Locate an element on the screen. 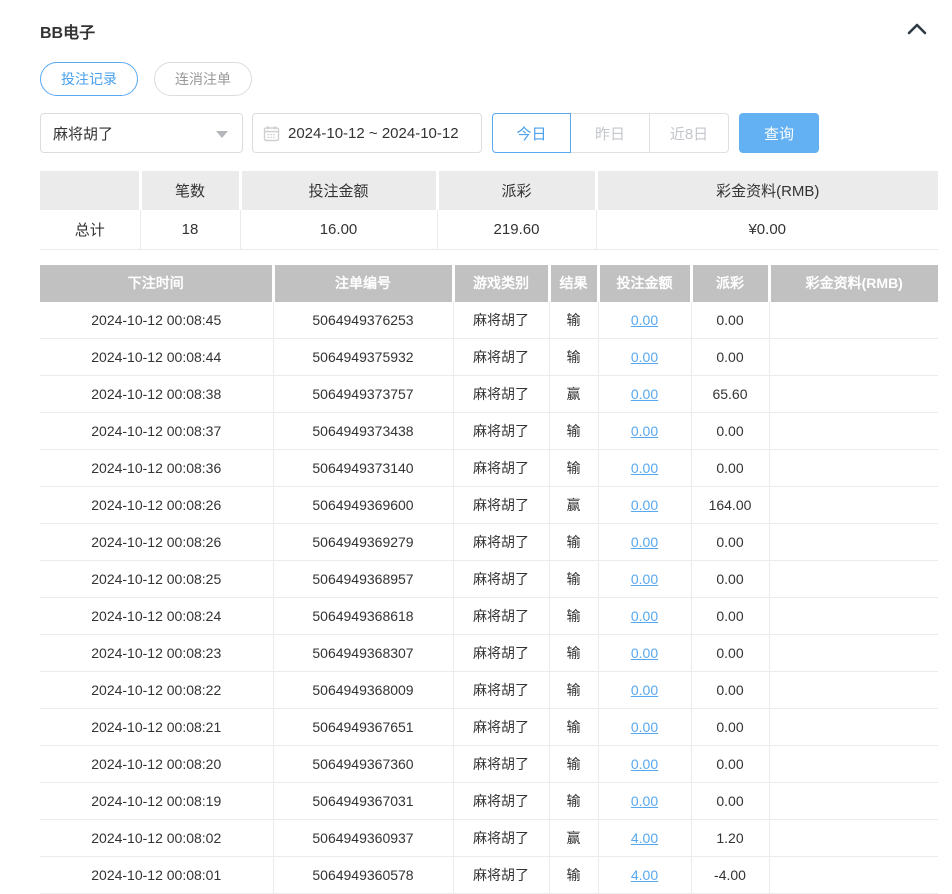 The width and height of the screenshot is (952, 894). summary-header-bet-amount: 投注金额 is located at coordinates (338, 190).